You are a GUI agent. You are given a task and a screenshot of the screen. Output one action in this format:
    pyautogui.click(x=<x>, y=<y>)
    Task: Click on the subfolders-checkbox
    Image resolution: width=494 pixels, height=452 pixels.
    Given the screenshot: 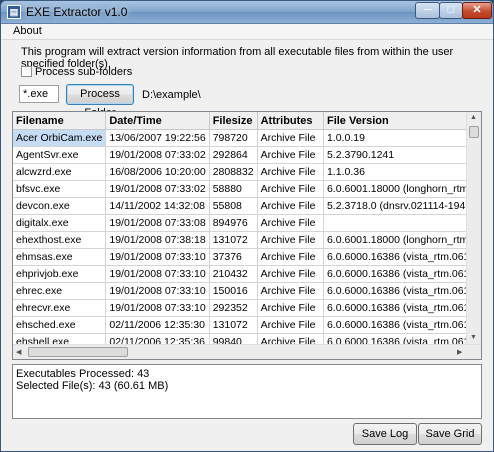 What is the action you would take?
    pyautogui.click(x=26, y=71)
    